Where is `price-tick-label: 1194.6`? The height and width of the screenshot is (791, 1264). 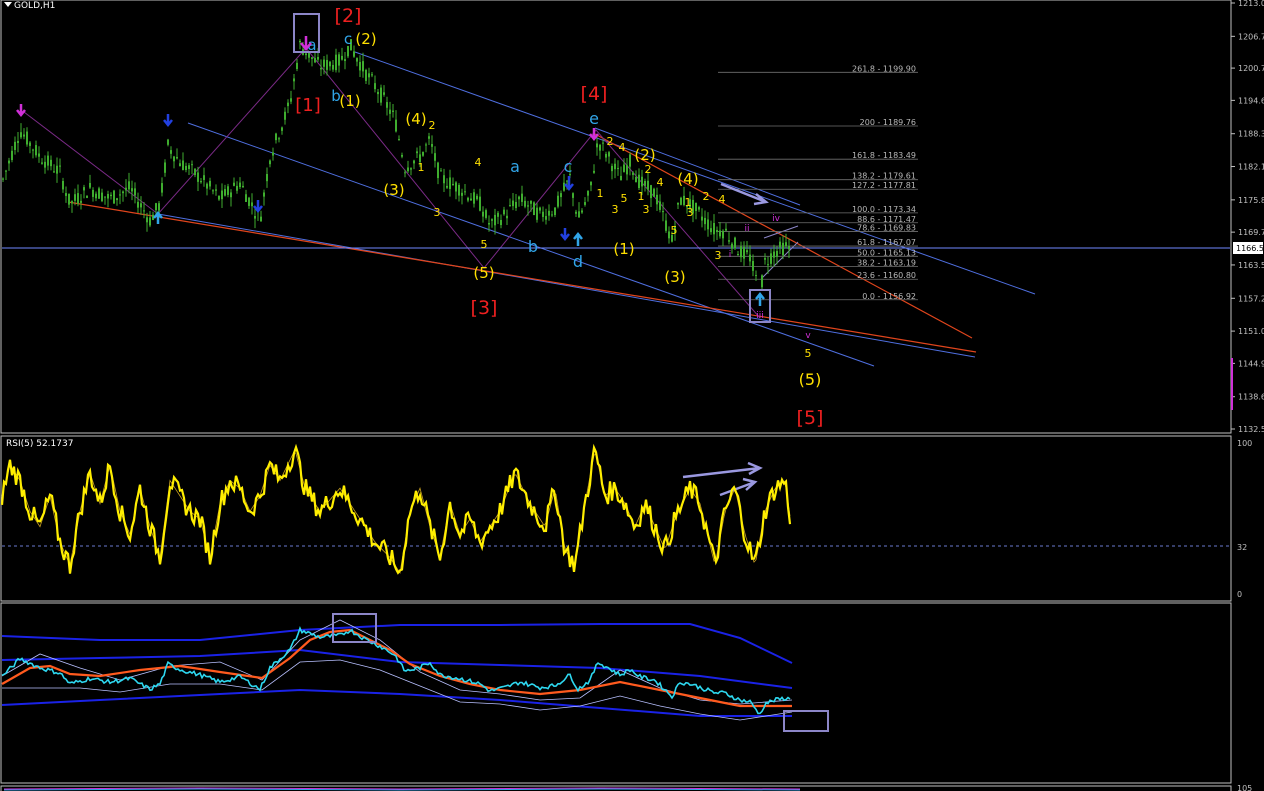
price-tick-label: 1194.6 is located at coordinates (1251, 100).